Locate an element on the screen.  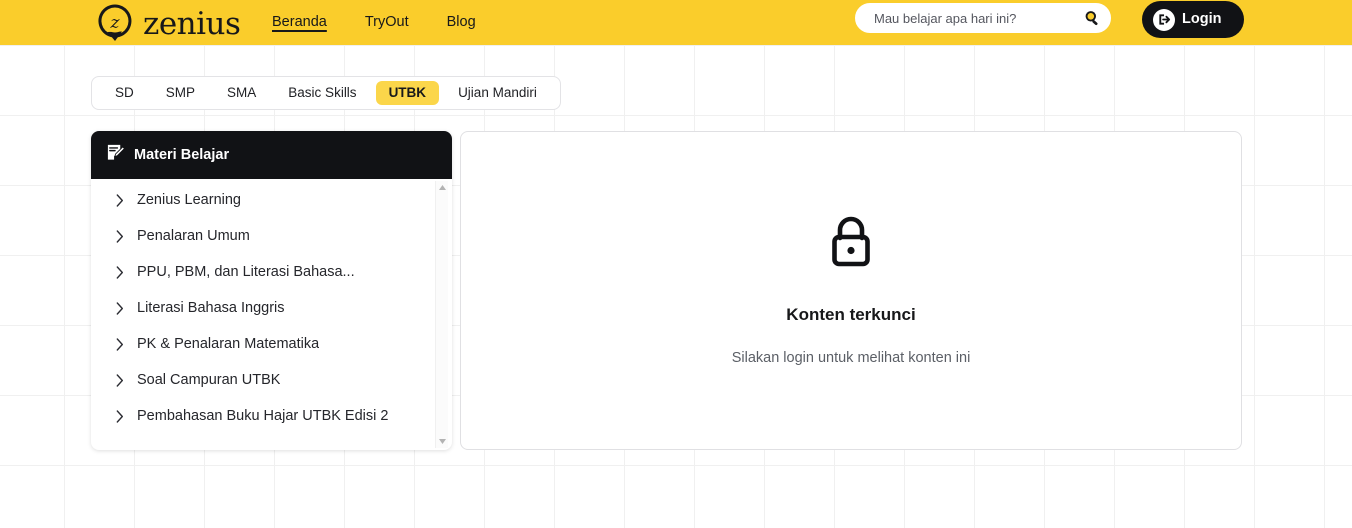
sidebar-item-literasi-bahasa-inggris: Literasi Bahasa Inggris is located at coordinates (269, 308).